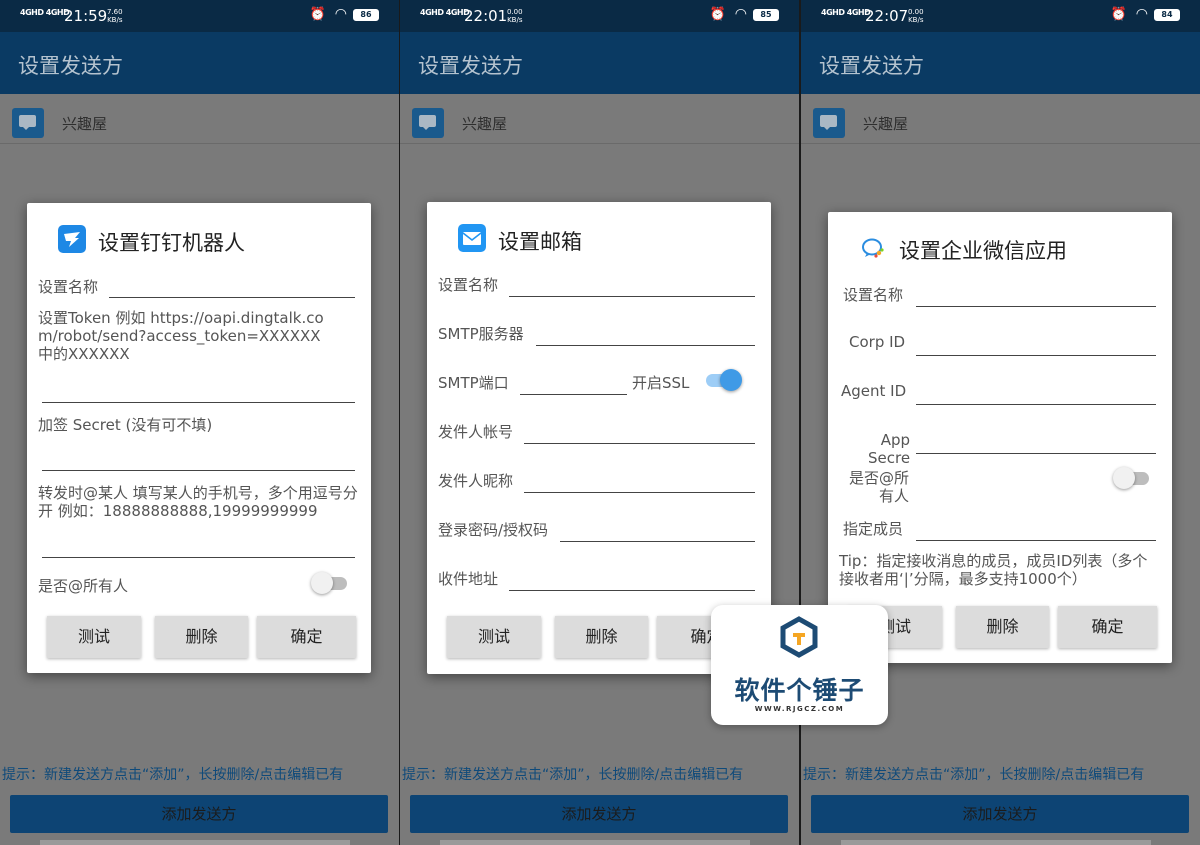 Image resolution: width=1200 pixels, height=845 pixels. Describe the element at coordinates (799, 709) in the screenshot. I see `watermark-url: WWW.RJGCZ.COM` at that location.